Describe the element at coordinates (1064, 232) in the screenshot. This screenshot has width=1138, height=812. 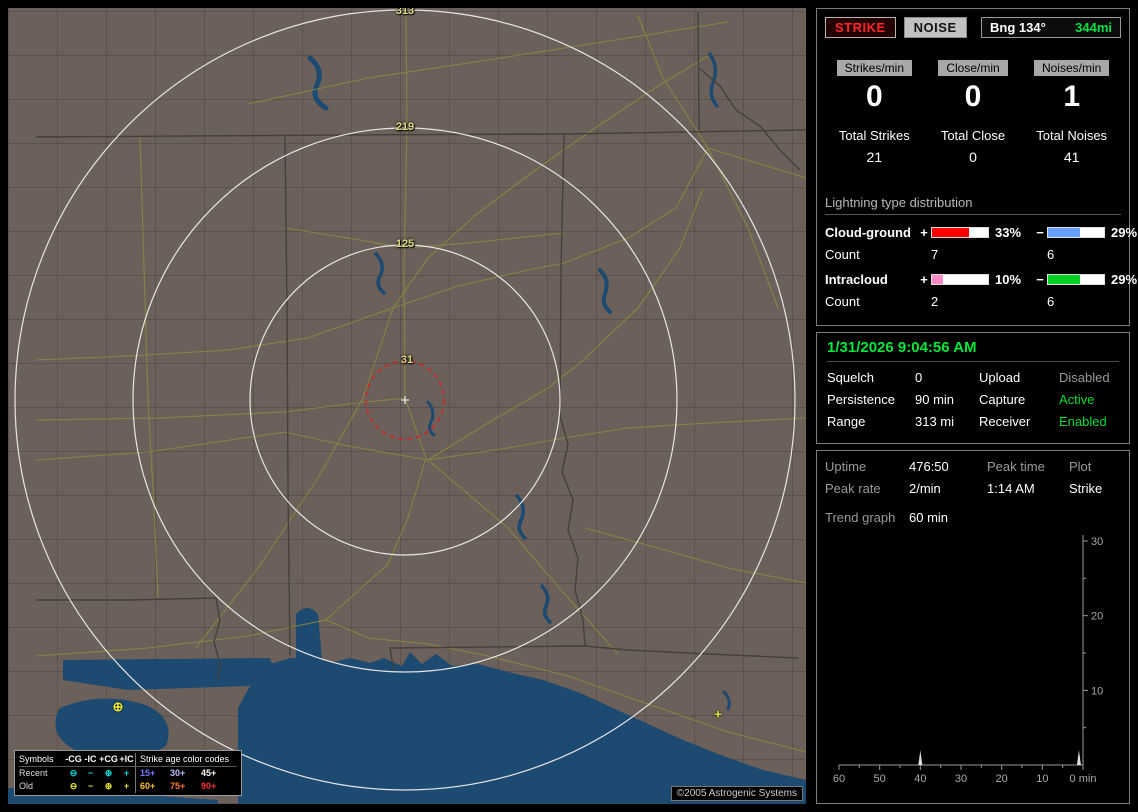
I see `cg-negative-bar-fill` at that location.